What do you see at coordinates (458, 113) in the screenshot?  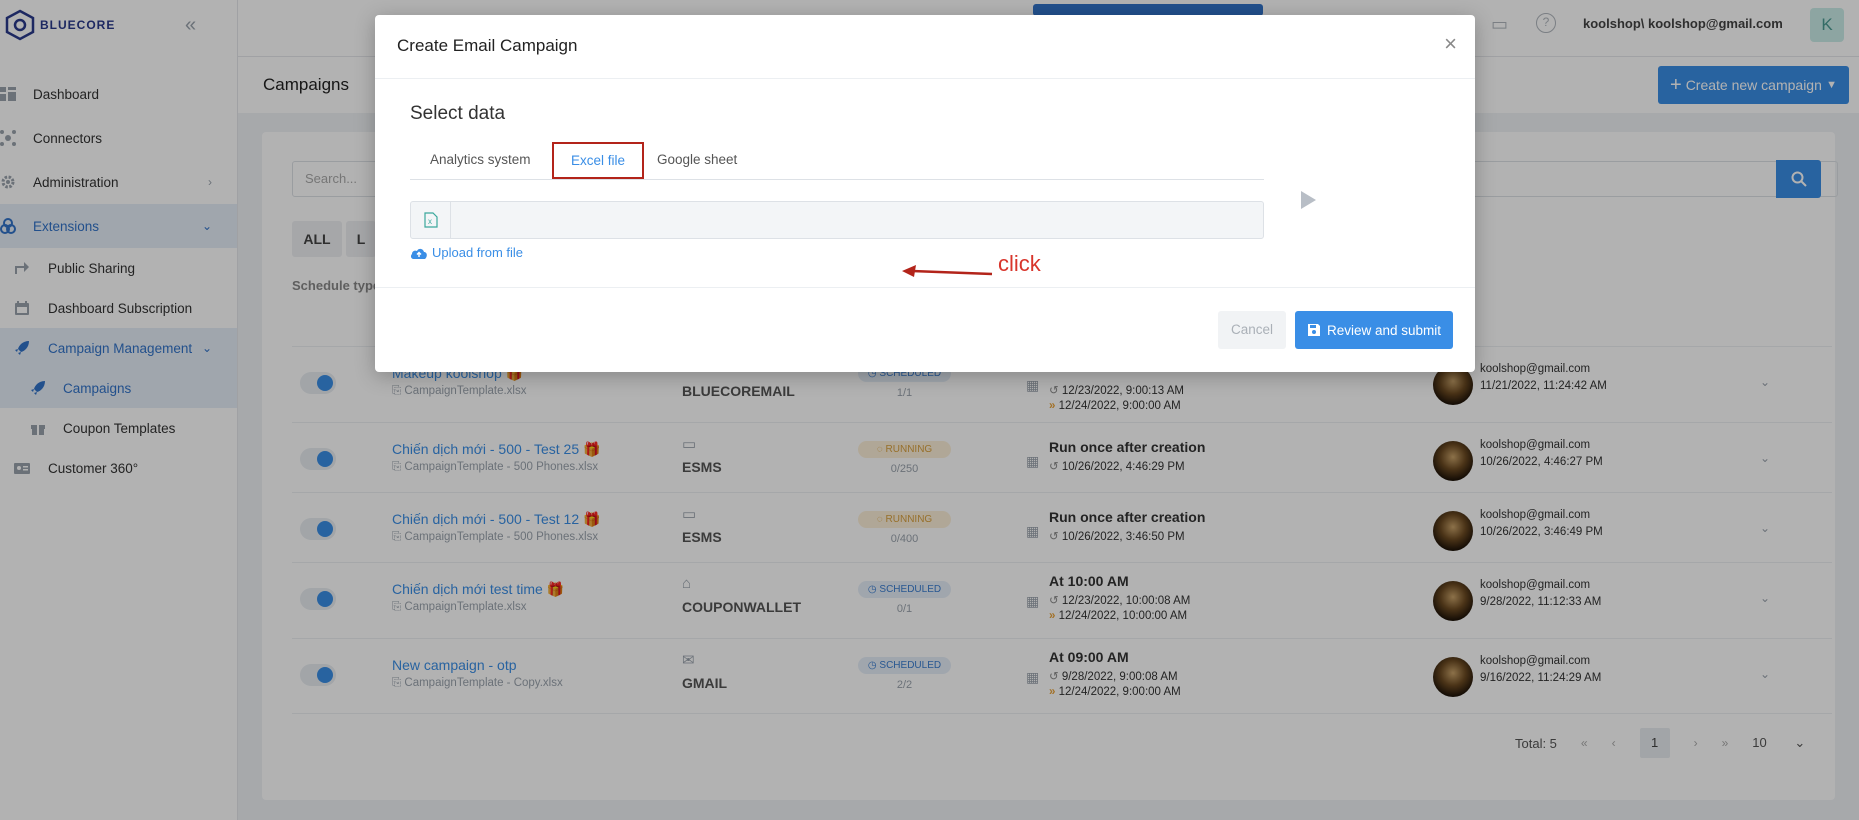 I see `section-title: Select data` at bounding box center [458, 113].